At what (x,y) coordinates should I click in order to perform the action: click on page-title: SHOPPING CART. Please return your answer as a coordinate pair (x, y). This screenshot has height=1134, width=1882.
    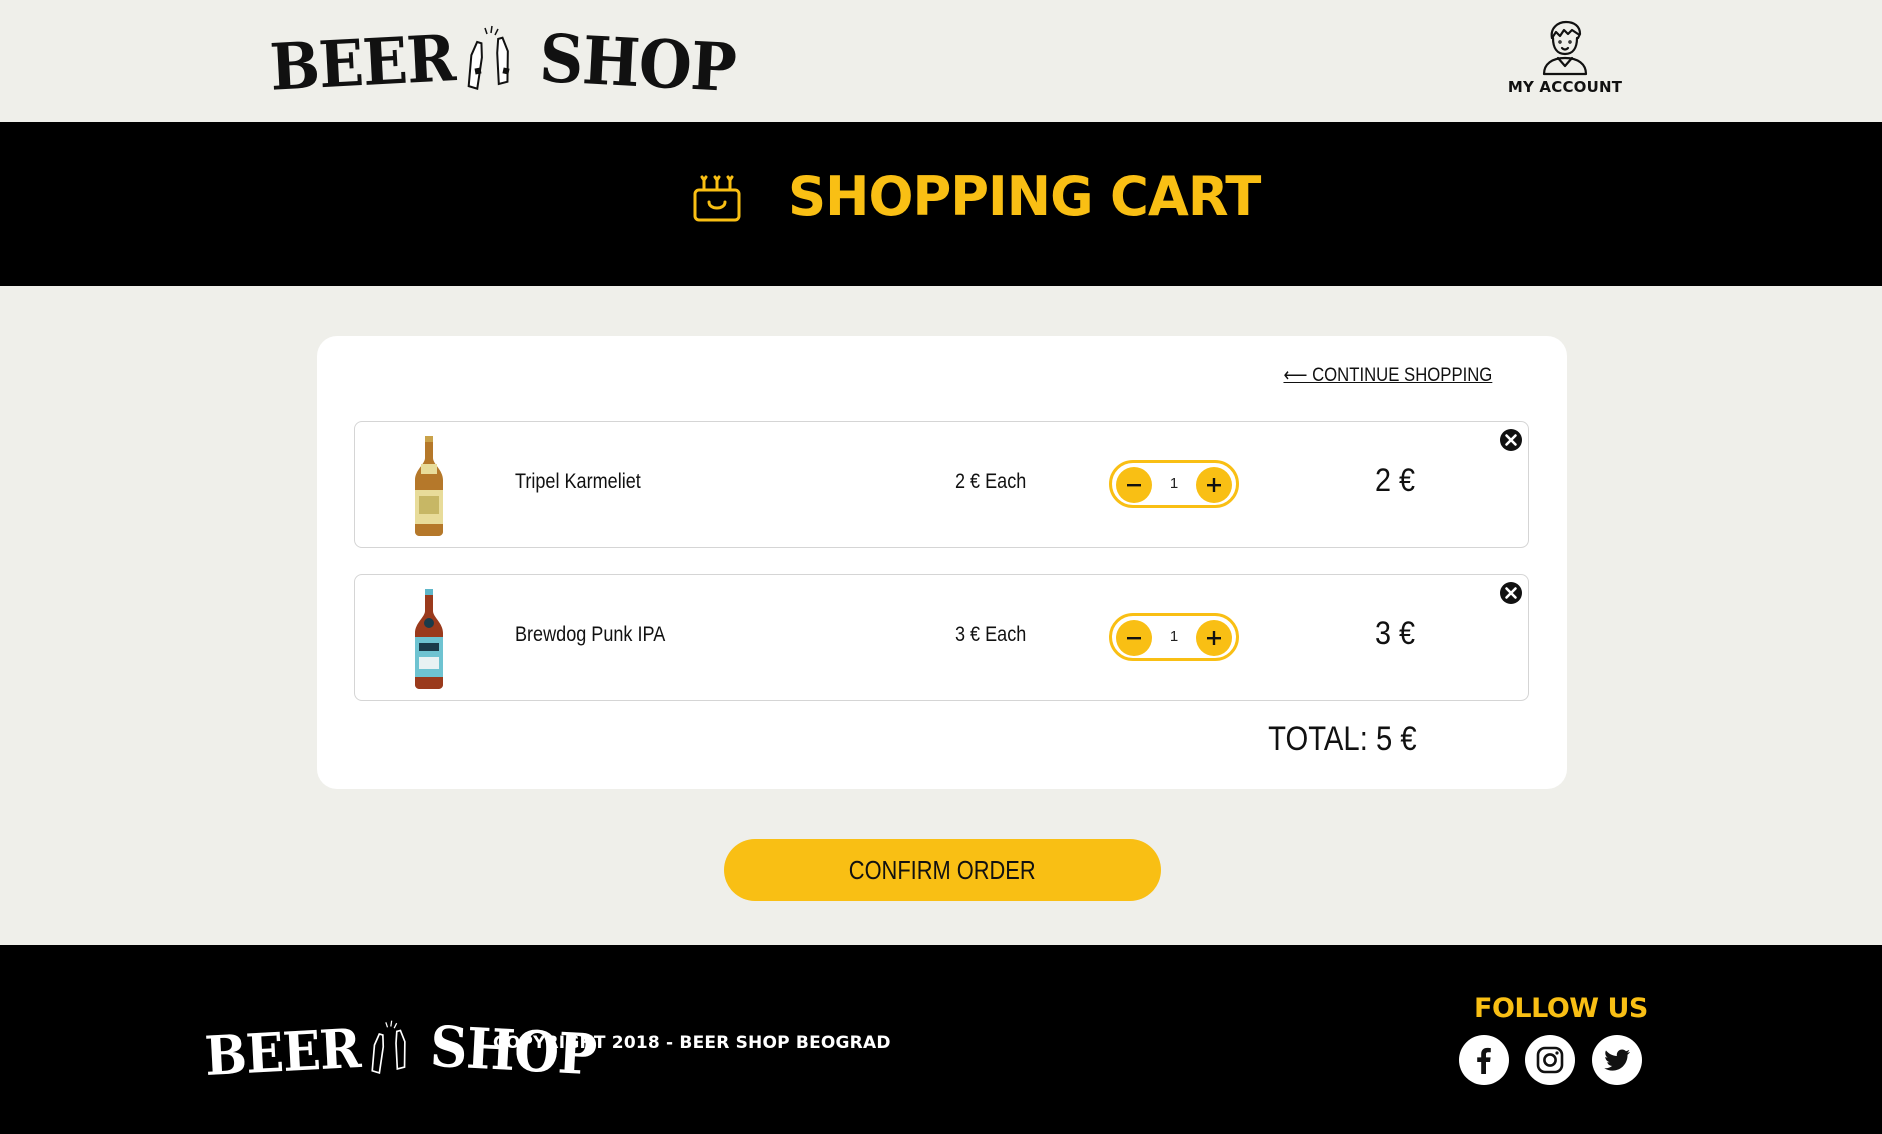
    Looking at the image, I should click on (1024, 196).